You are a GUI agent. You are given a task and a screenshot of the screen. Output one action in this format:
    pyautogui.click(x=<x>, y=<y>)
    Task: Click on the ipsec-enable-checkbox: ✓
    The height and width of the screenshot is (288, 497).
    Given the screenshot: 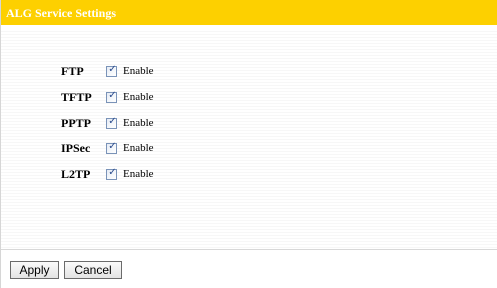 What is the action you would take?
    pyautogui.click(x=111, y=147)
    